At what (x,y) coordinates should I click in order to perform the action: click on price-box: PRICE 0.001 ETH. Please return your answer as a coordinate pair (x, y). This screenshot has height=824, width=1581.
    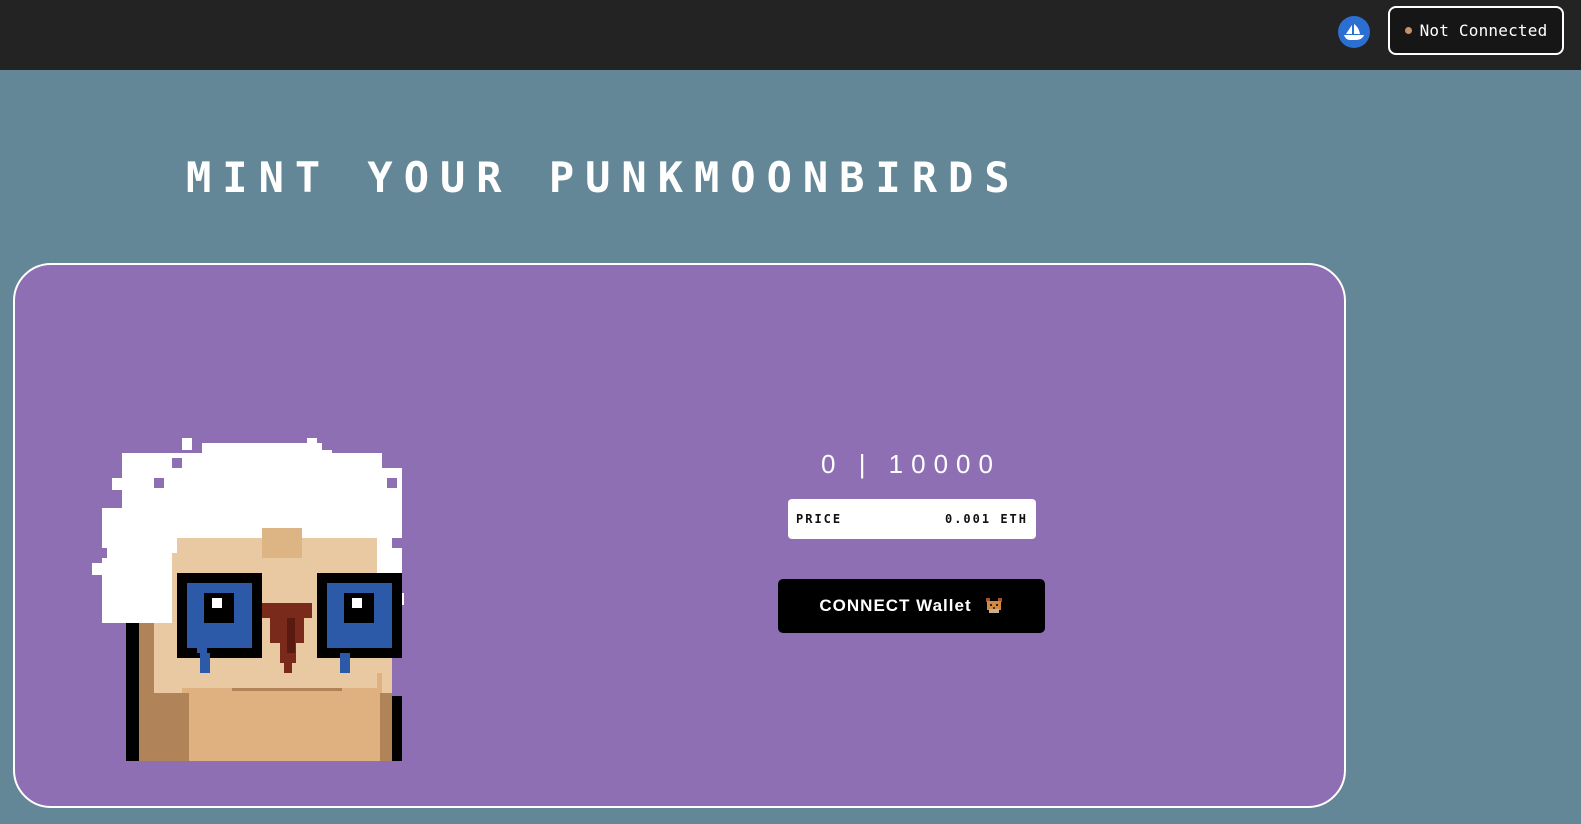
    Looking at the image, I should click on (912, 519).